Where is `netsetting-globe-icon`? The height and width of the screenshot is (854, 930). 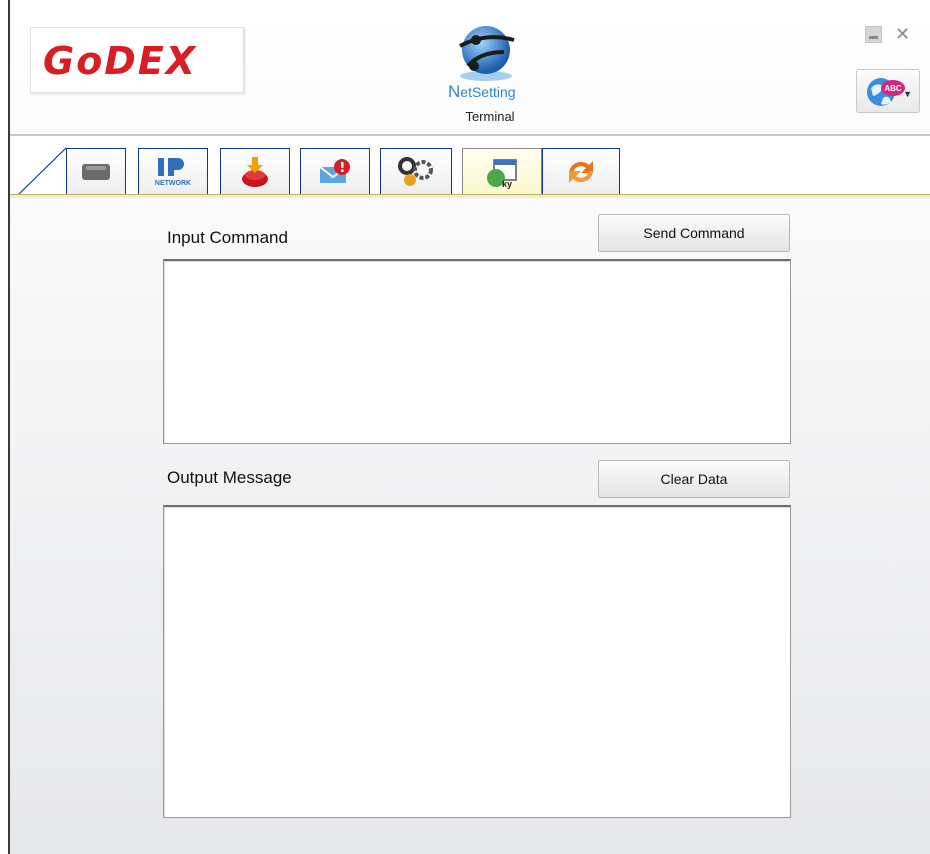 netsetting-globe-icon is located at coordinates (487, 53).